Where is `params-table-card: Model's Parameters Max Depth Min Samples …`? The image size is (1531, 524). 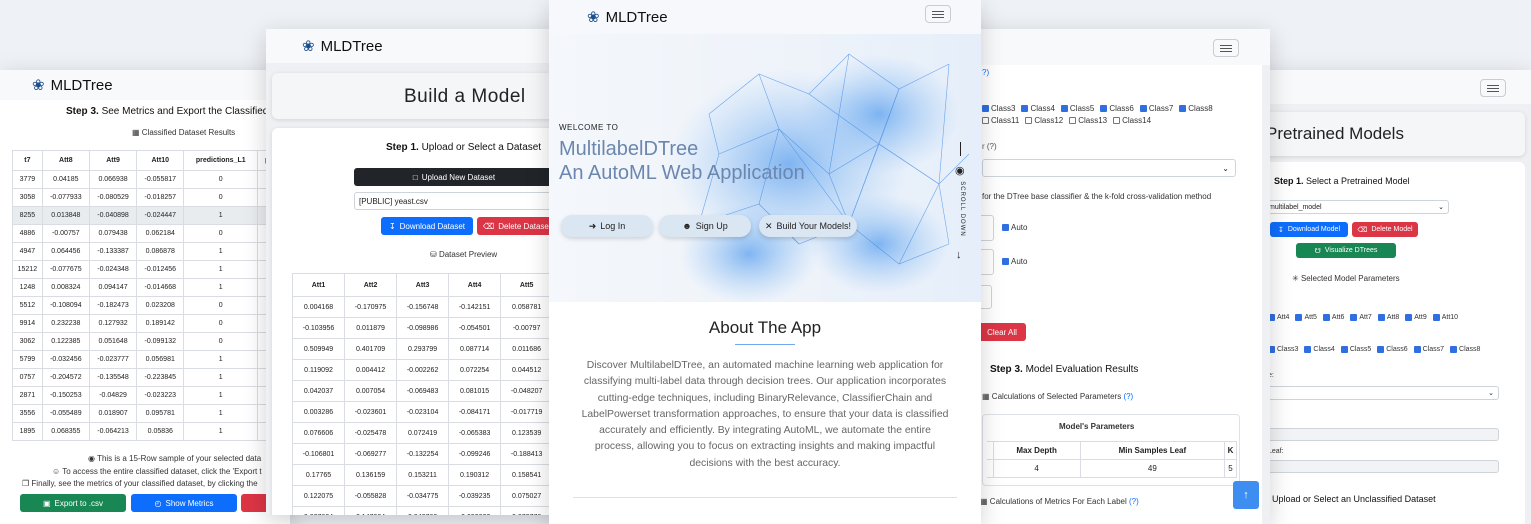 params-table-card: Model's Parameters Max Depth Min Samples … is located at coordinates (1111, 450).